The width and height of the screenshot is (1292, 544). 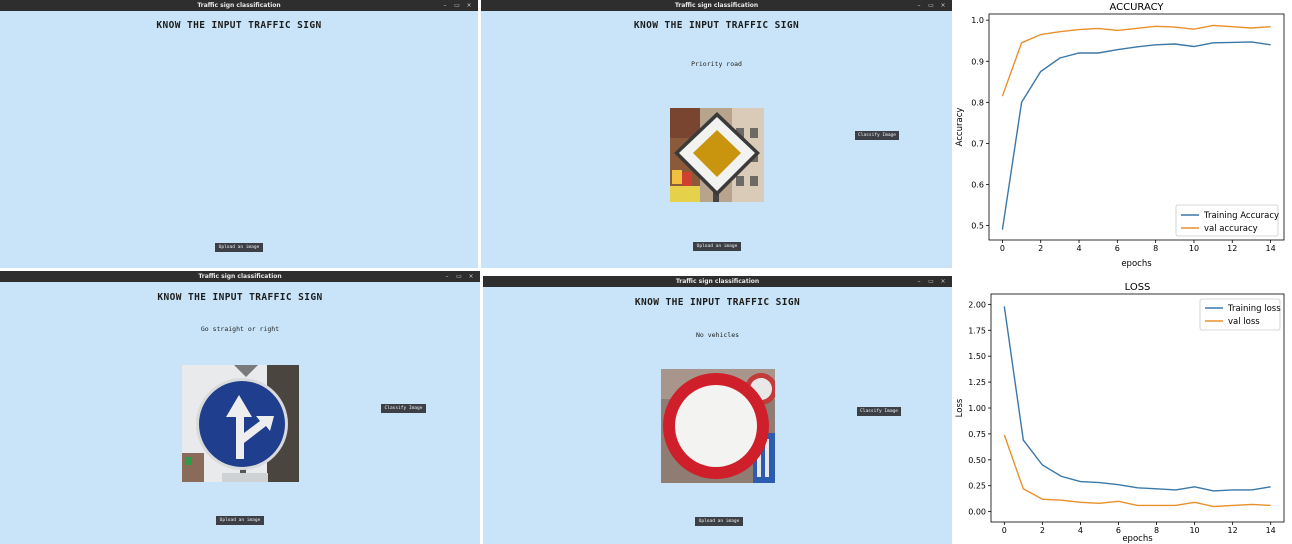 What do you see at coordinates (240, 423) in the screenshot?
I see `traffic-sign-image-go-straight-or-right` at bounding box center [240, 423].